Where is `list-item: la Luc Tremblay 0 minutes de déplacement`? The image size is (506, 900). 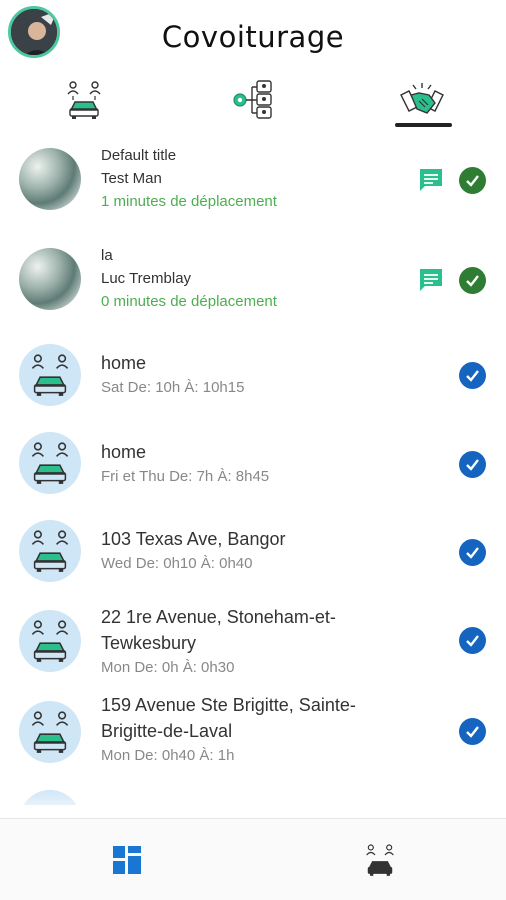
list-item: la Luc Tremblay 0 minutes de déplacement is located at coordinates (253, 280).